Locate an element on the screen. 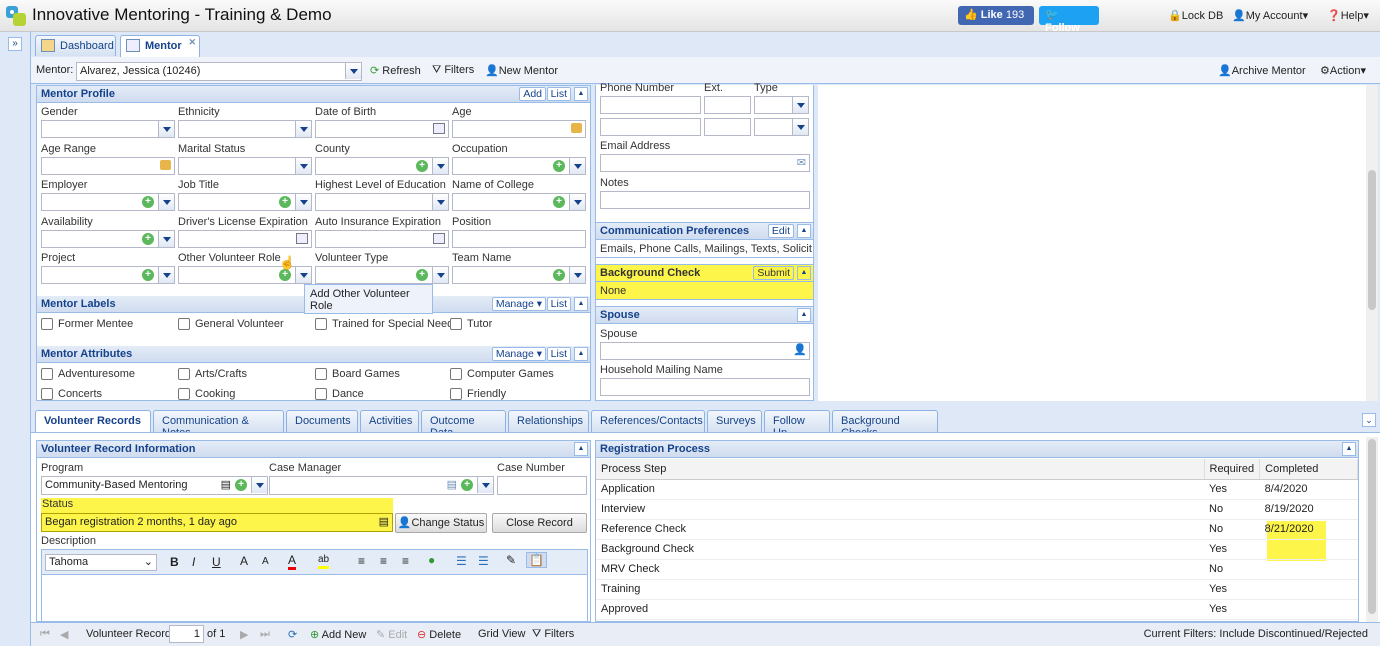 This screenshot has height=646, width=1380. tab-background-checks: Background Checks is located at coordinates (885, 424).